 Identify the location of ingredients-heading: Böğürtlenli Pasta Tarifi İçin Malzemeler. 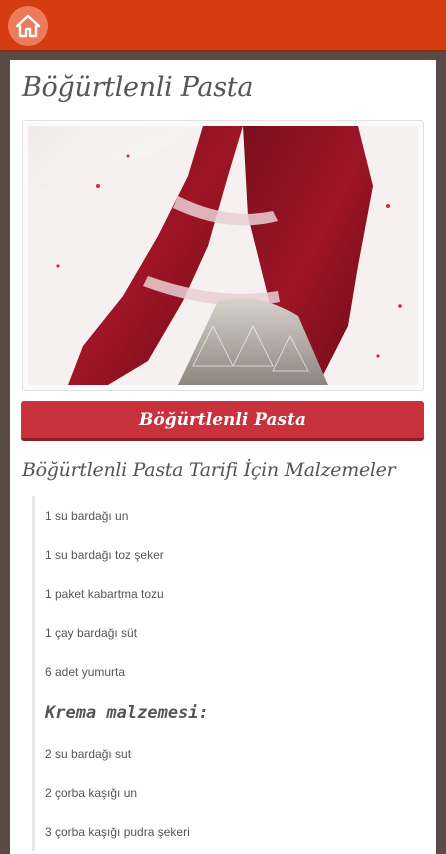
(209, 470).